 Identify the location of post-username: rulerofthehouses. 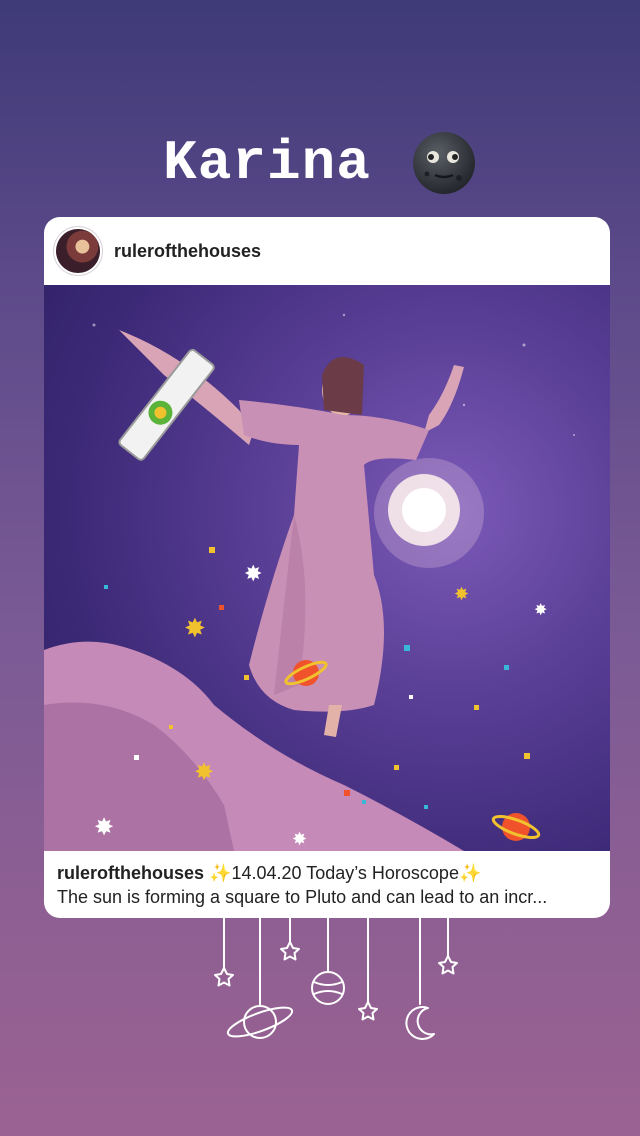
(187, 251).